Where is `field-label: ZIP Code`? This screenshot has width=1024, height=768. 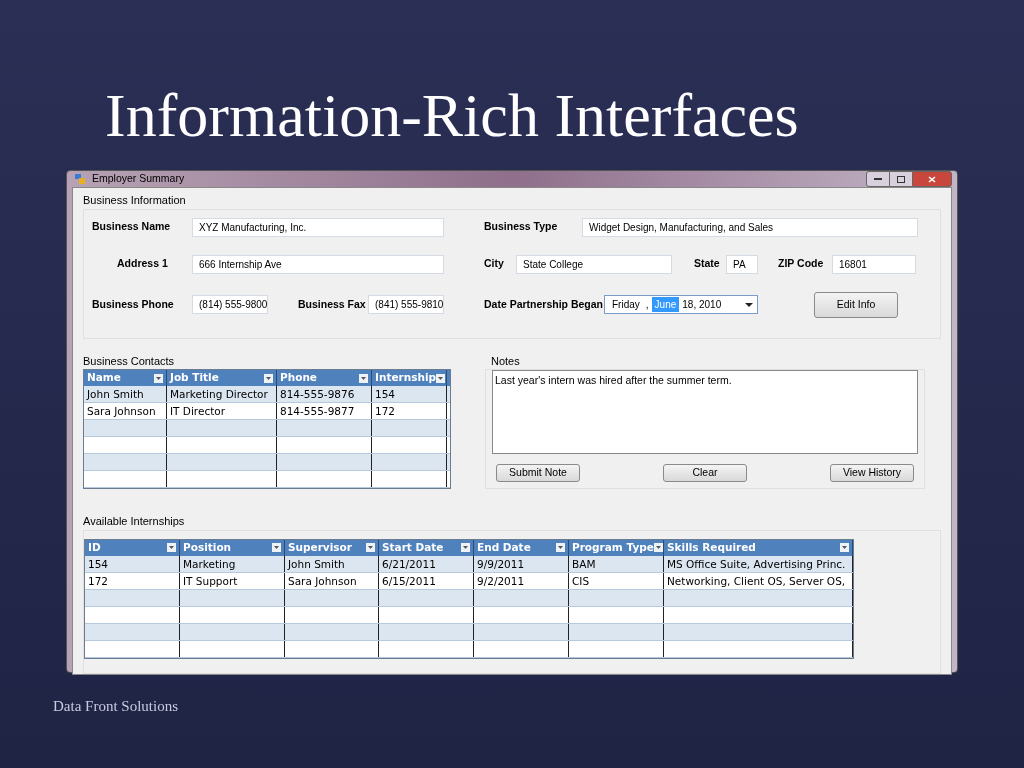 field-label: ZIP Code is located at coordinates (801, 264).